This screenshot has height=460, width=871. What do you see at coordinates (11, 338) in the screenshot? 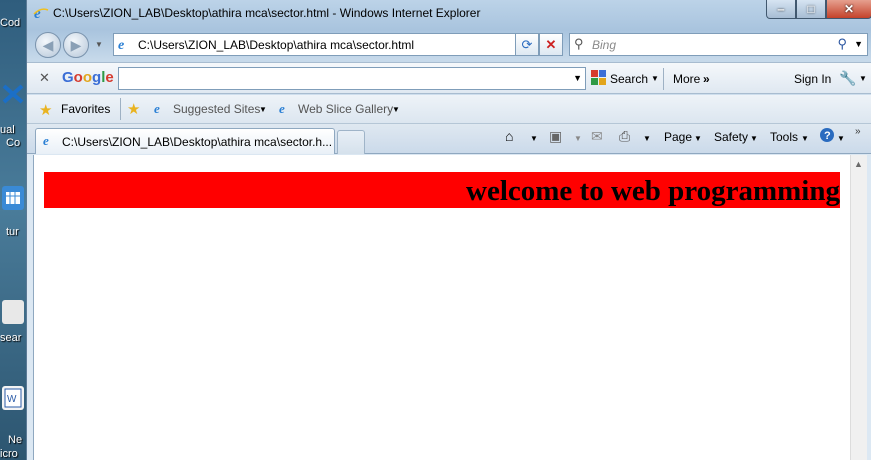
I see `desktop-label: sear` at bounding box center [11, 338].